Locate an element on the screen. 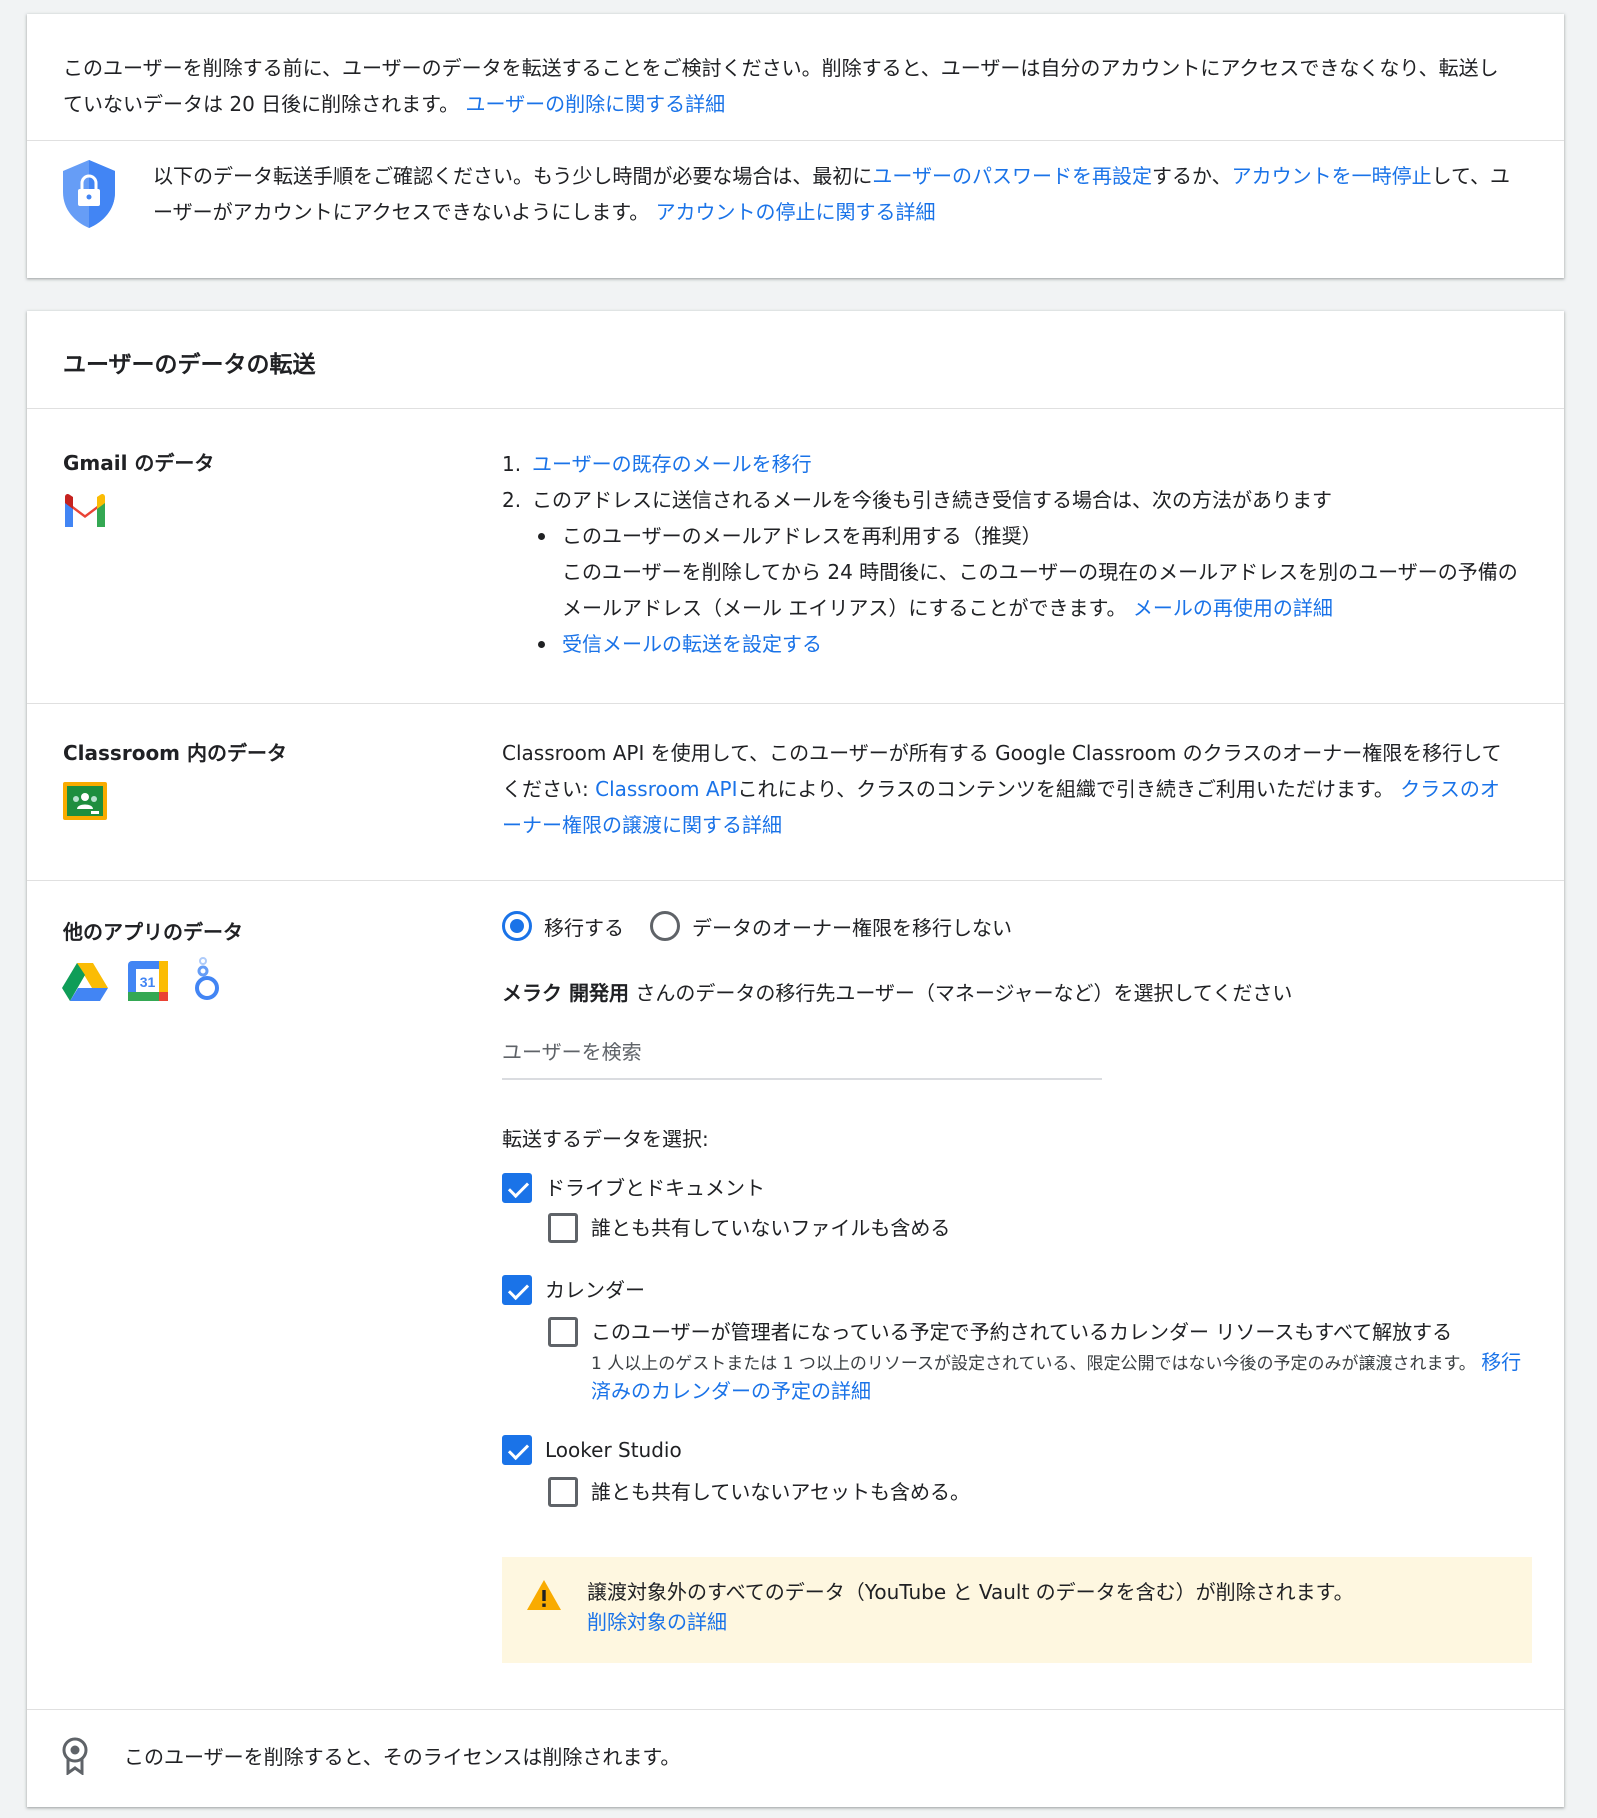  suspension-details-link: アカウントの停止に関する詳細 is located at coordinates (796, 212).